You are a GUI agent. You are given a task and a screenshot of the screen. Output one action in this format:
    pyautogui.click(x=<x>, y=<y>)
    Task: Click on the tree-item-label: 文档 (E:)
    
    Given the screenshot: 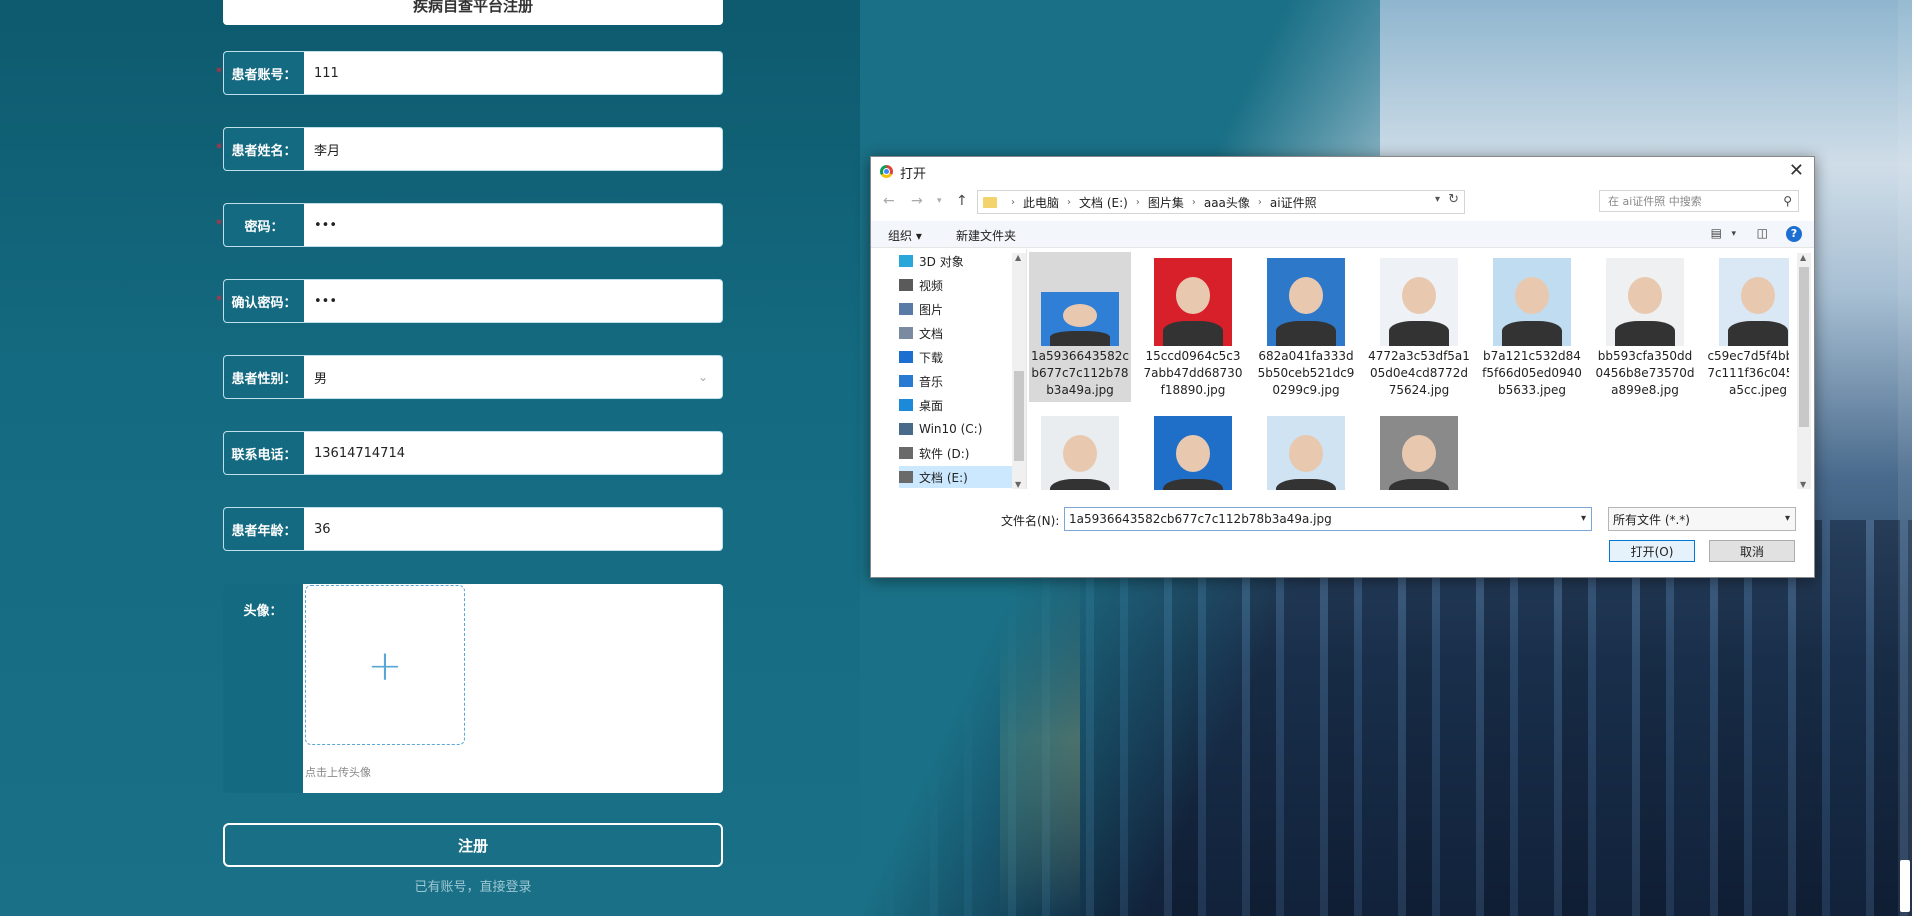 What is the action you would take?
    pyautogui.click(x=943, y=477)
    